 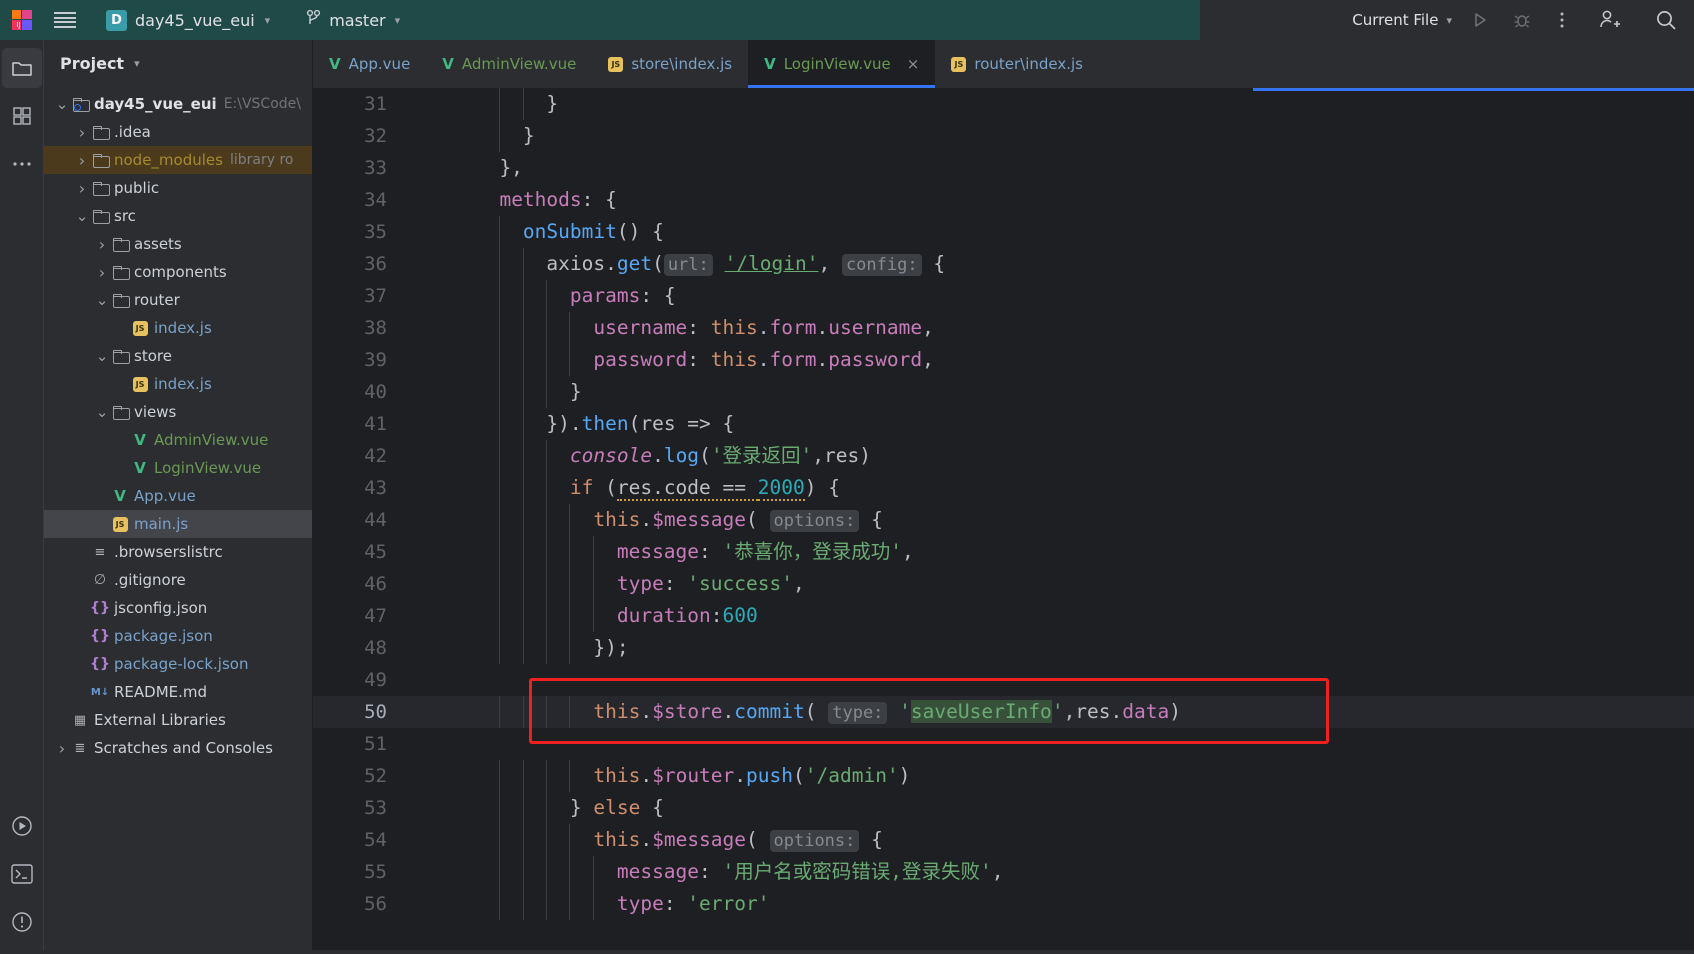 What do you see at coordinates (21, 68) in the screenshot?
I see `project-tool-icon` at bounding box center [21, 68].